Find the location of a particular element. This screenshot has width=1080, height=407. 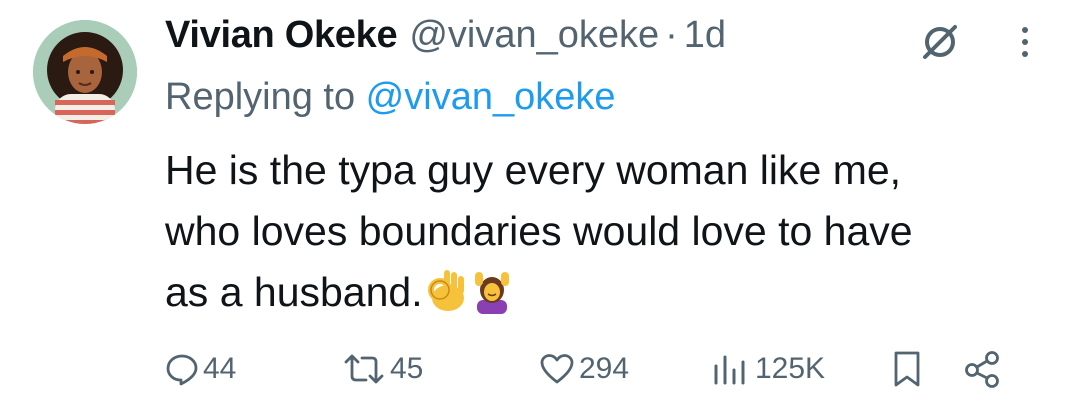

reply-mention-link: @vivan_okeke is located at coordinates (491, 97).